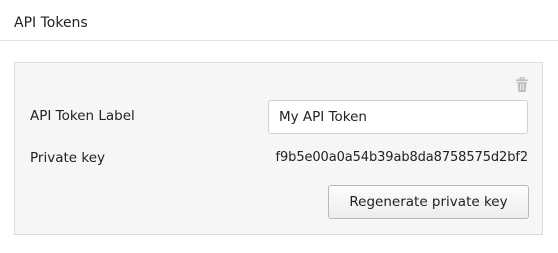  What do you see at coordinates (428, 202) in the screenshot?
I see `regenerate-private-key-button: Regenerate private key` at bounding box center [428, 202].